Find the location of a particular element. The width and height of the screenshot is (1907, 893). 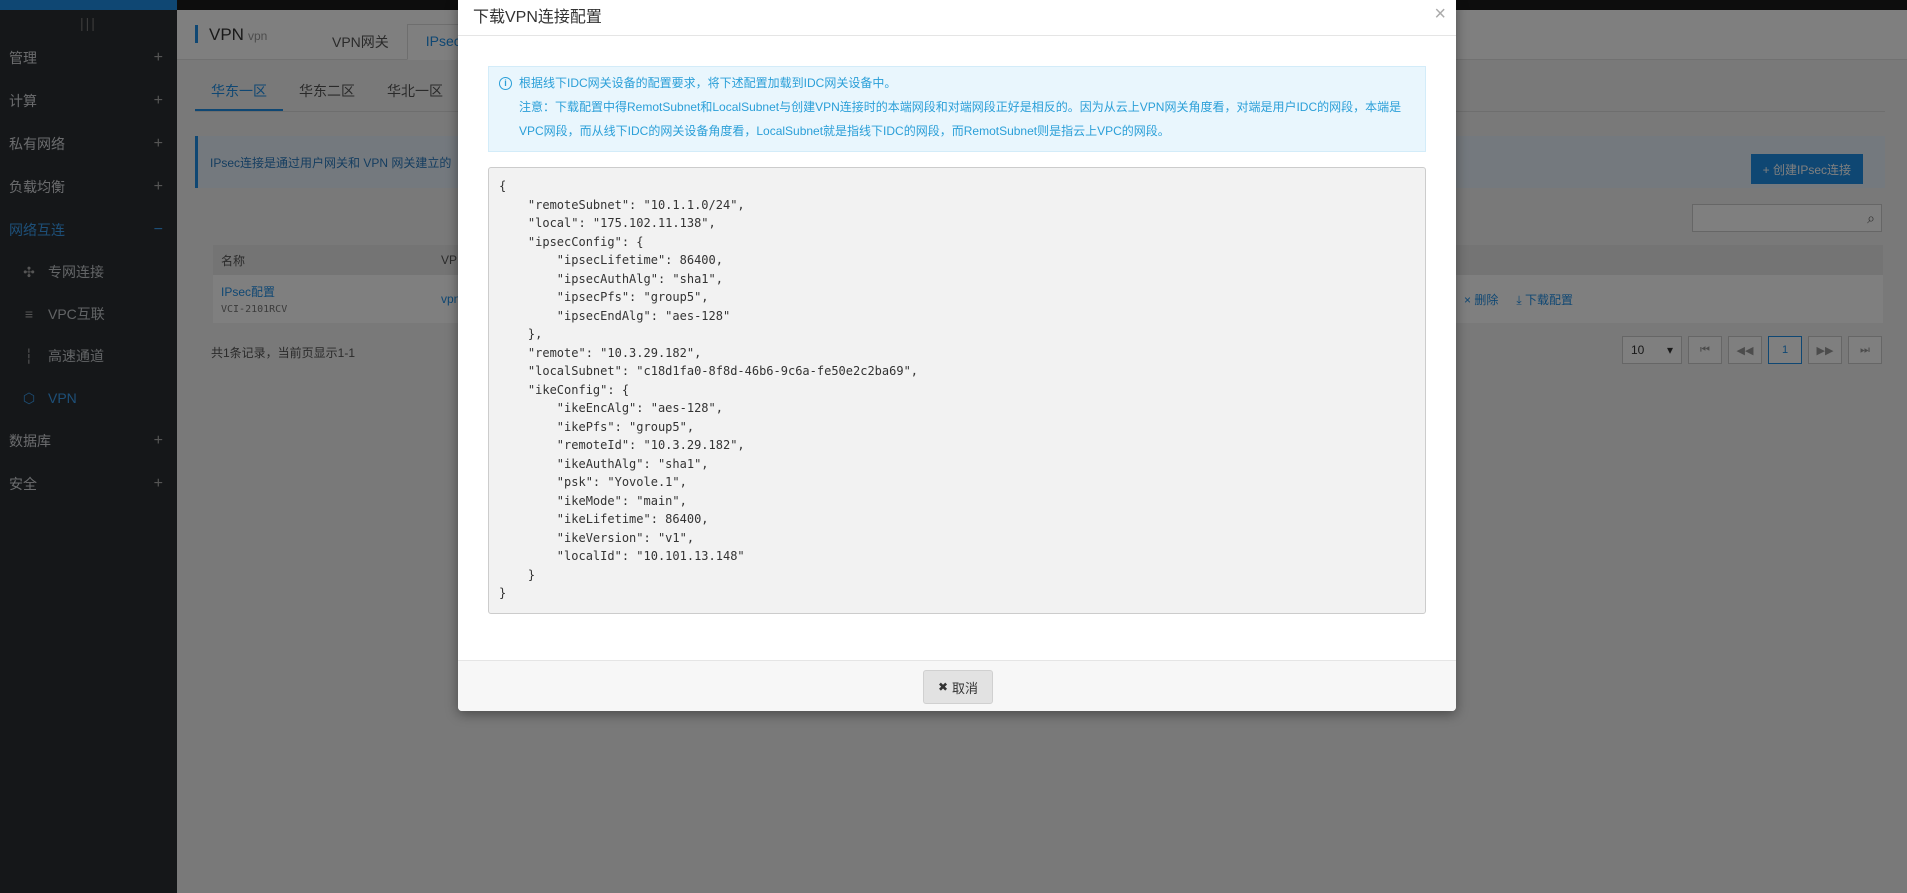

modal-title: 下载VPN连接配置 is located at coordinates (537, 17).